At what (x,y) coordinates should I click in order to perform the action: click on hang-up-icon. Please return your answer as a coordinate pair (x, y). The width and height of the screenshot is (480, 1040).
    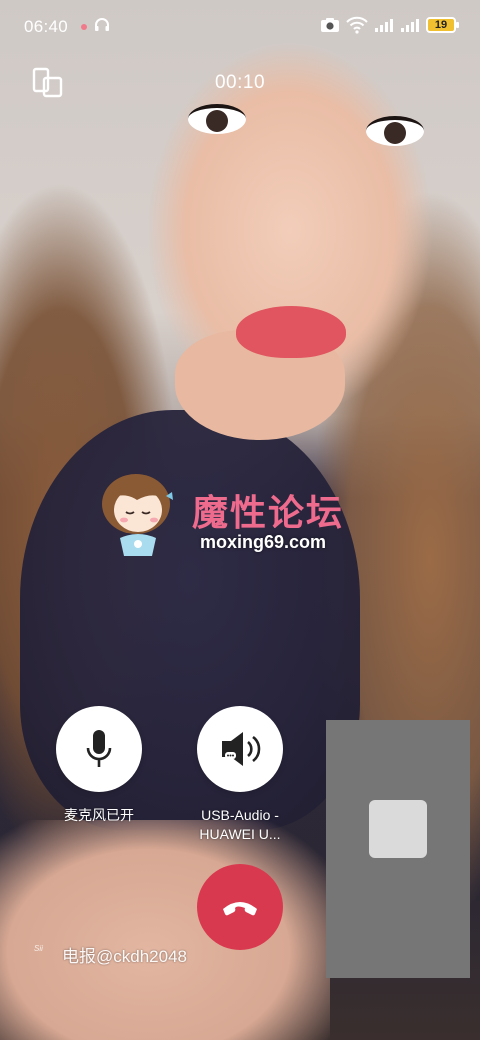
    Looking at the image, I should click on (240, 909).